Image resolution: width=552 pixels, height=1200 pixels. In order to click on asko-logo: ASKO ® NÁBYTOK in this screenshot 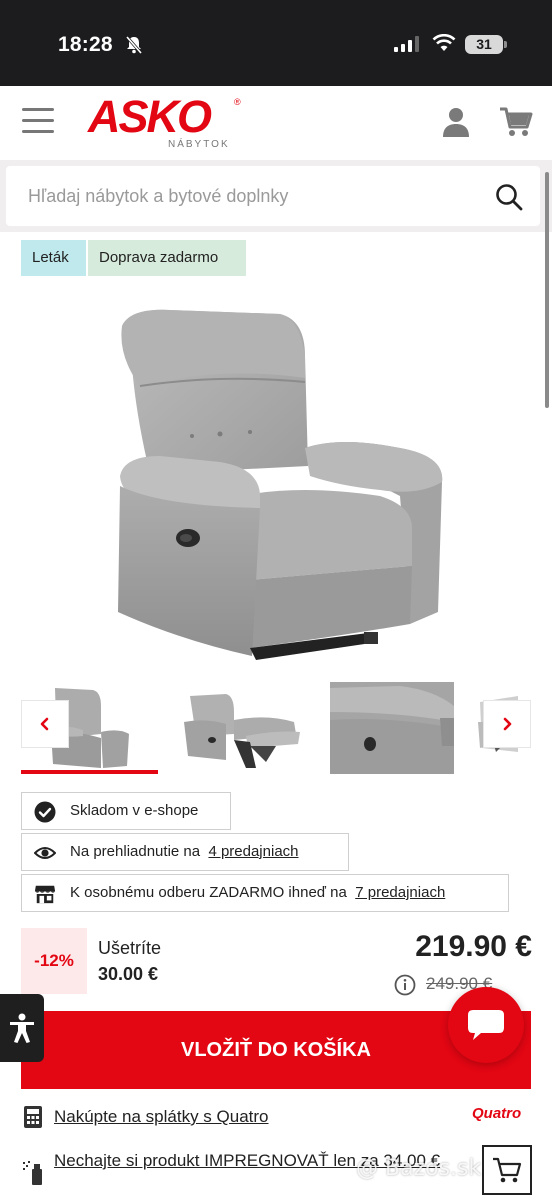, I will do `click(165, 124)`.